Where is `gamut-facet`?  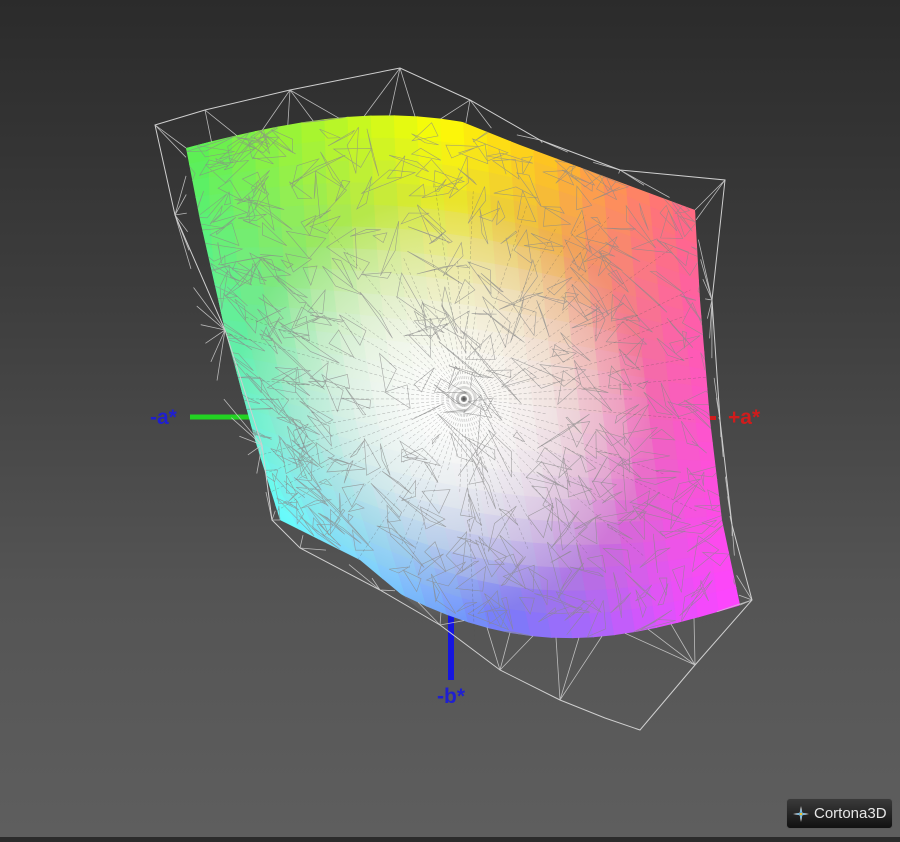
gamut-facet is located at coordinates (217, 345).